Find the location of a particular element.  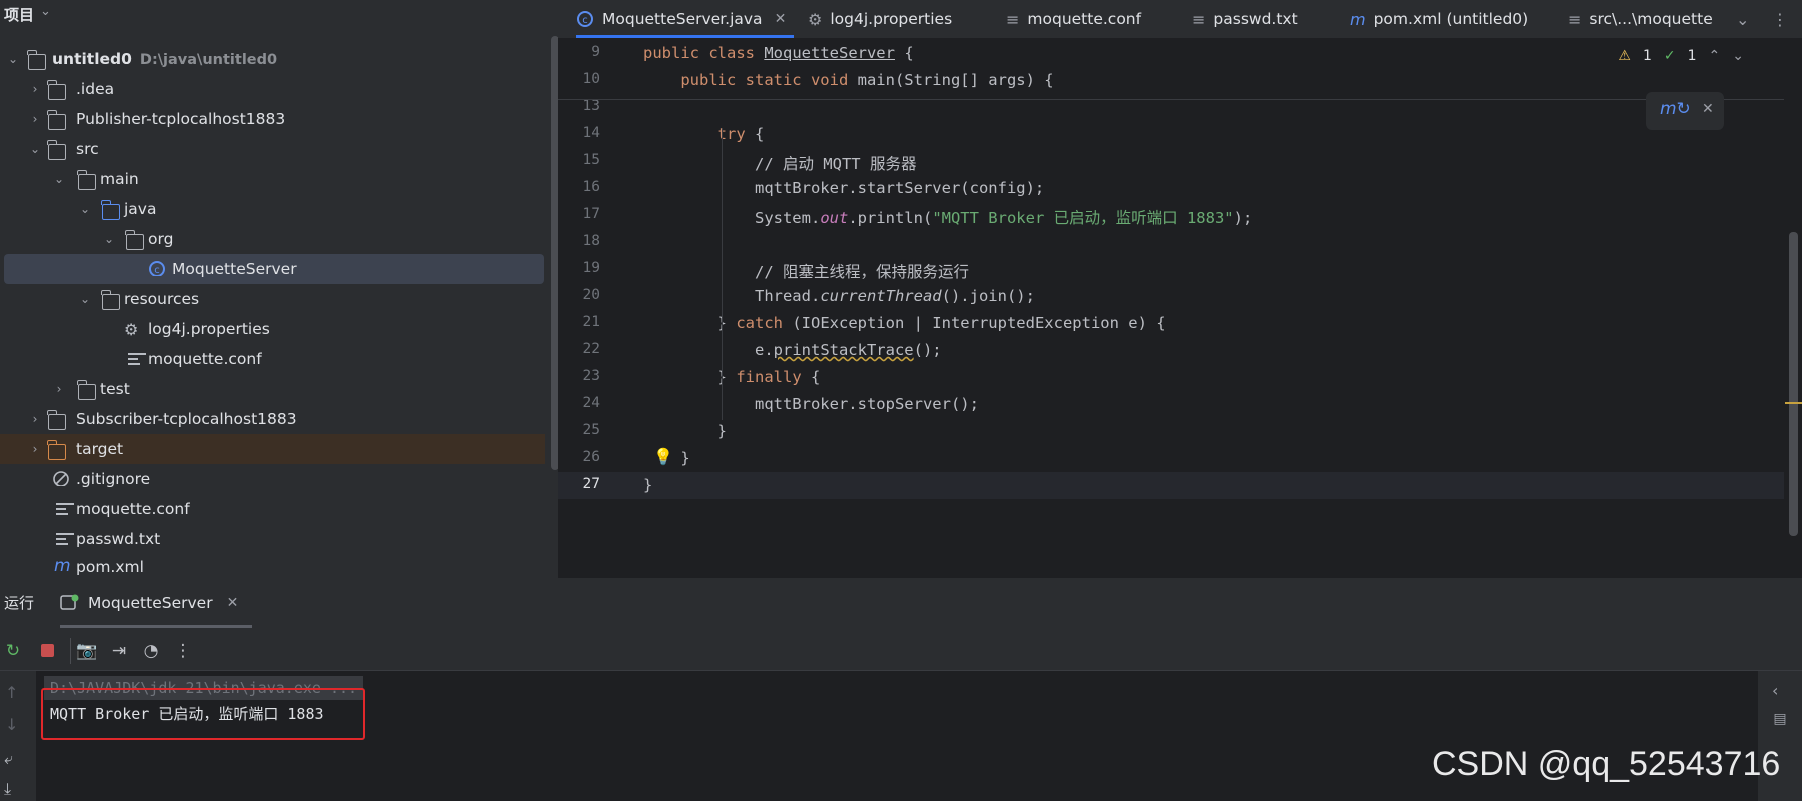

package-icon is located at coordinates (134, 240).